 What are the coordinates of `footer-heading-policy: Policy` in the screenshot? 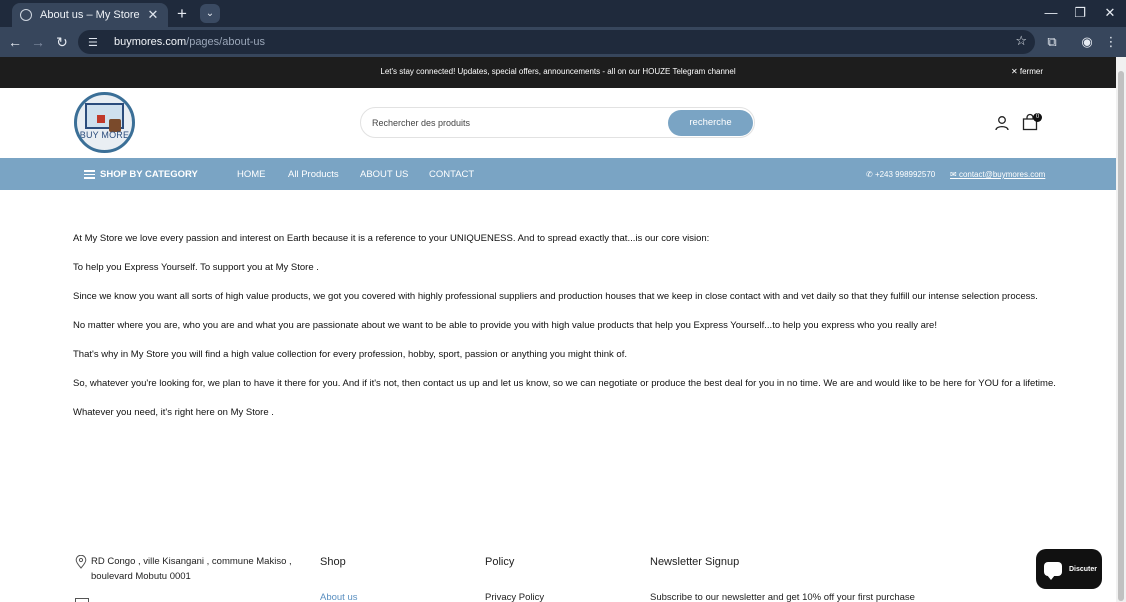 It's located at (500, 562).